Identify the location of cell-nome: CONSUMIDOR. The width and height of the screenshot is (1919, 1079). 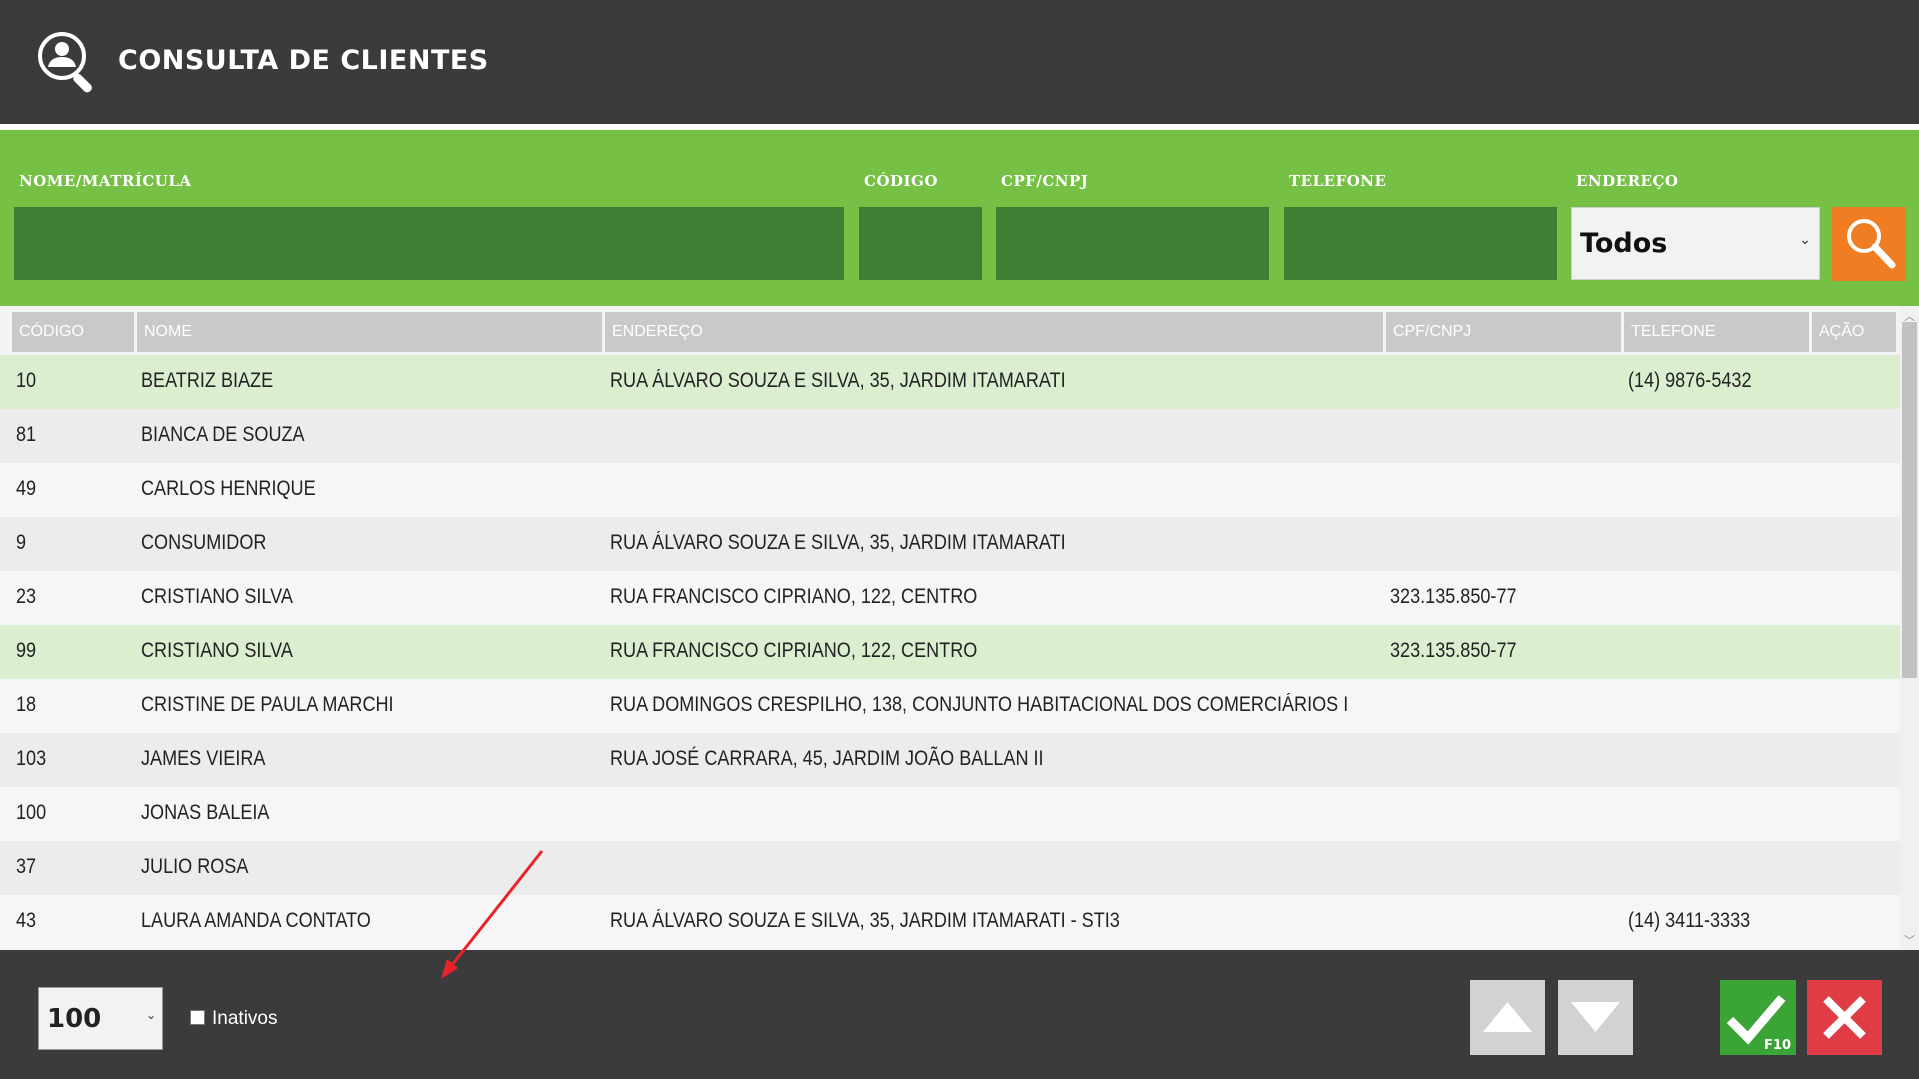
(204, 542).